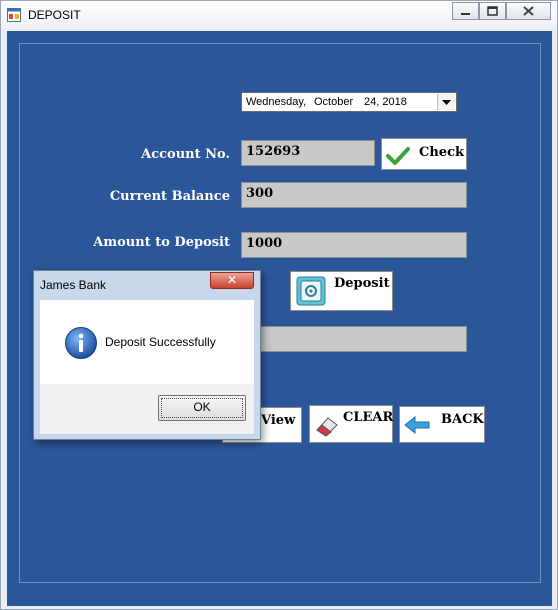  I want to click on deposit-button: Deposit, so click(341, 291).